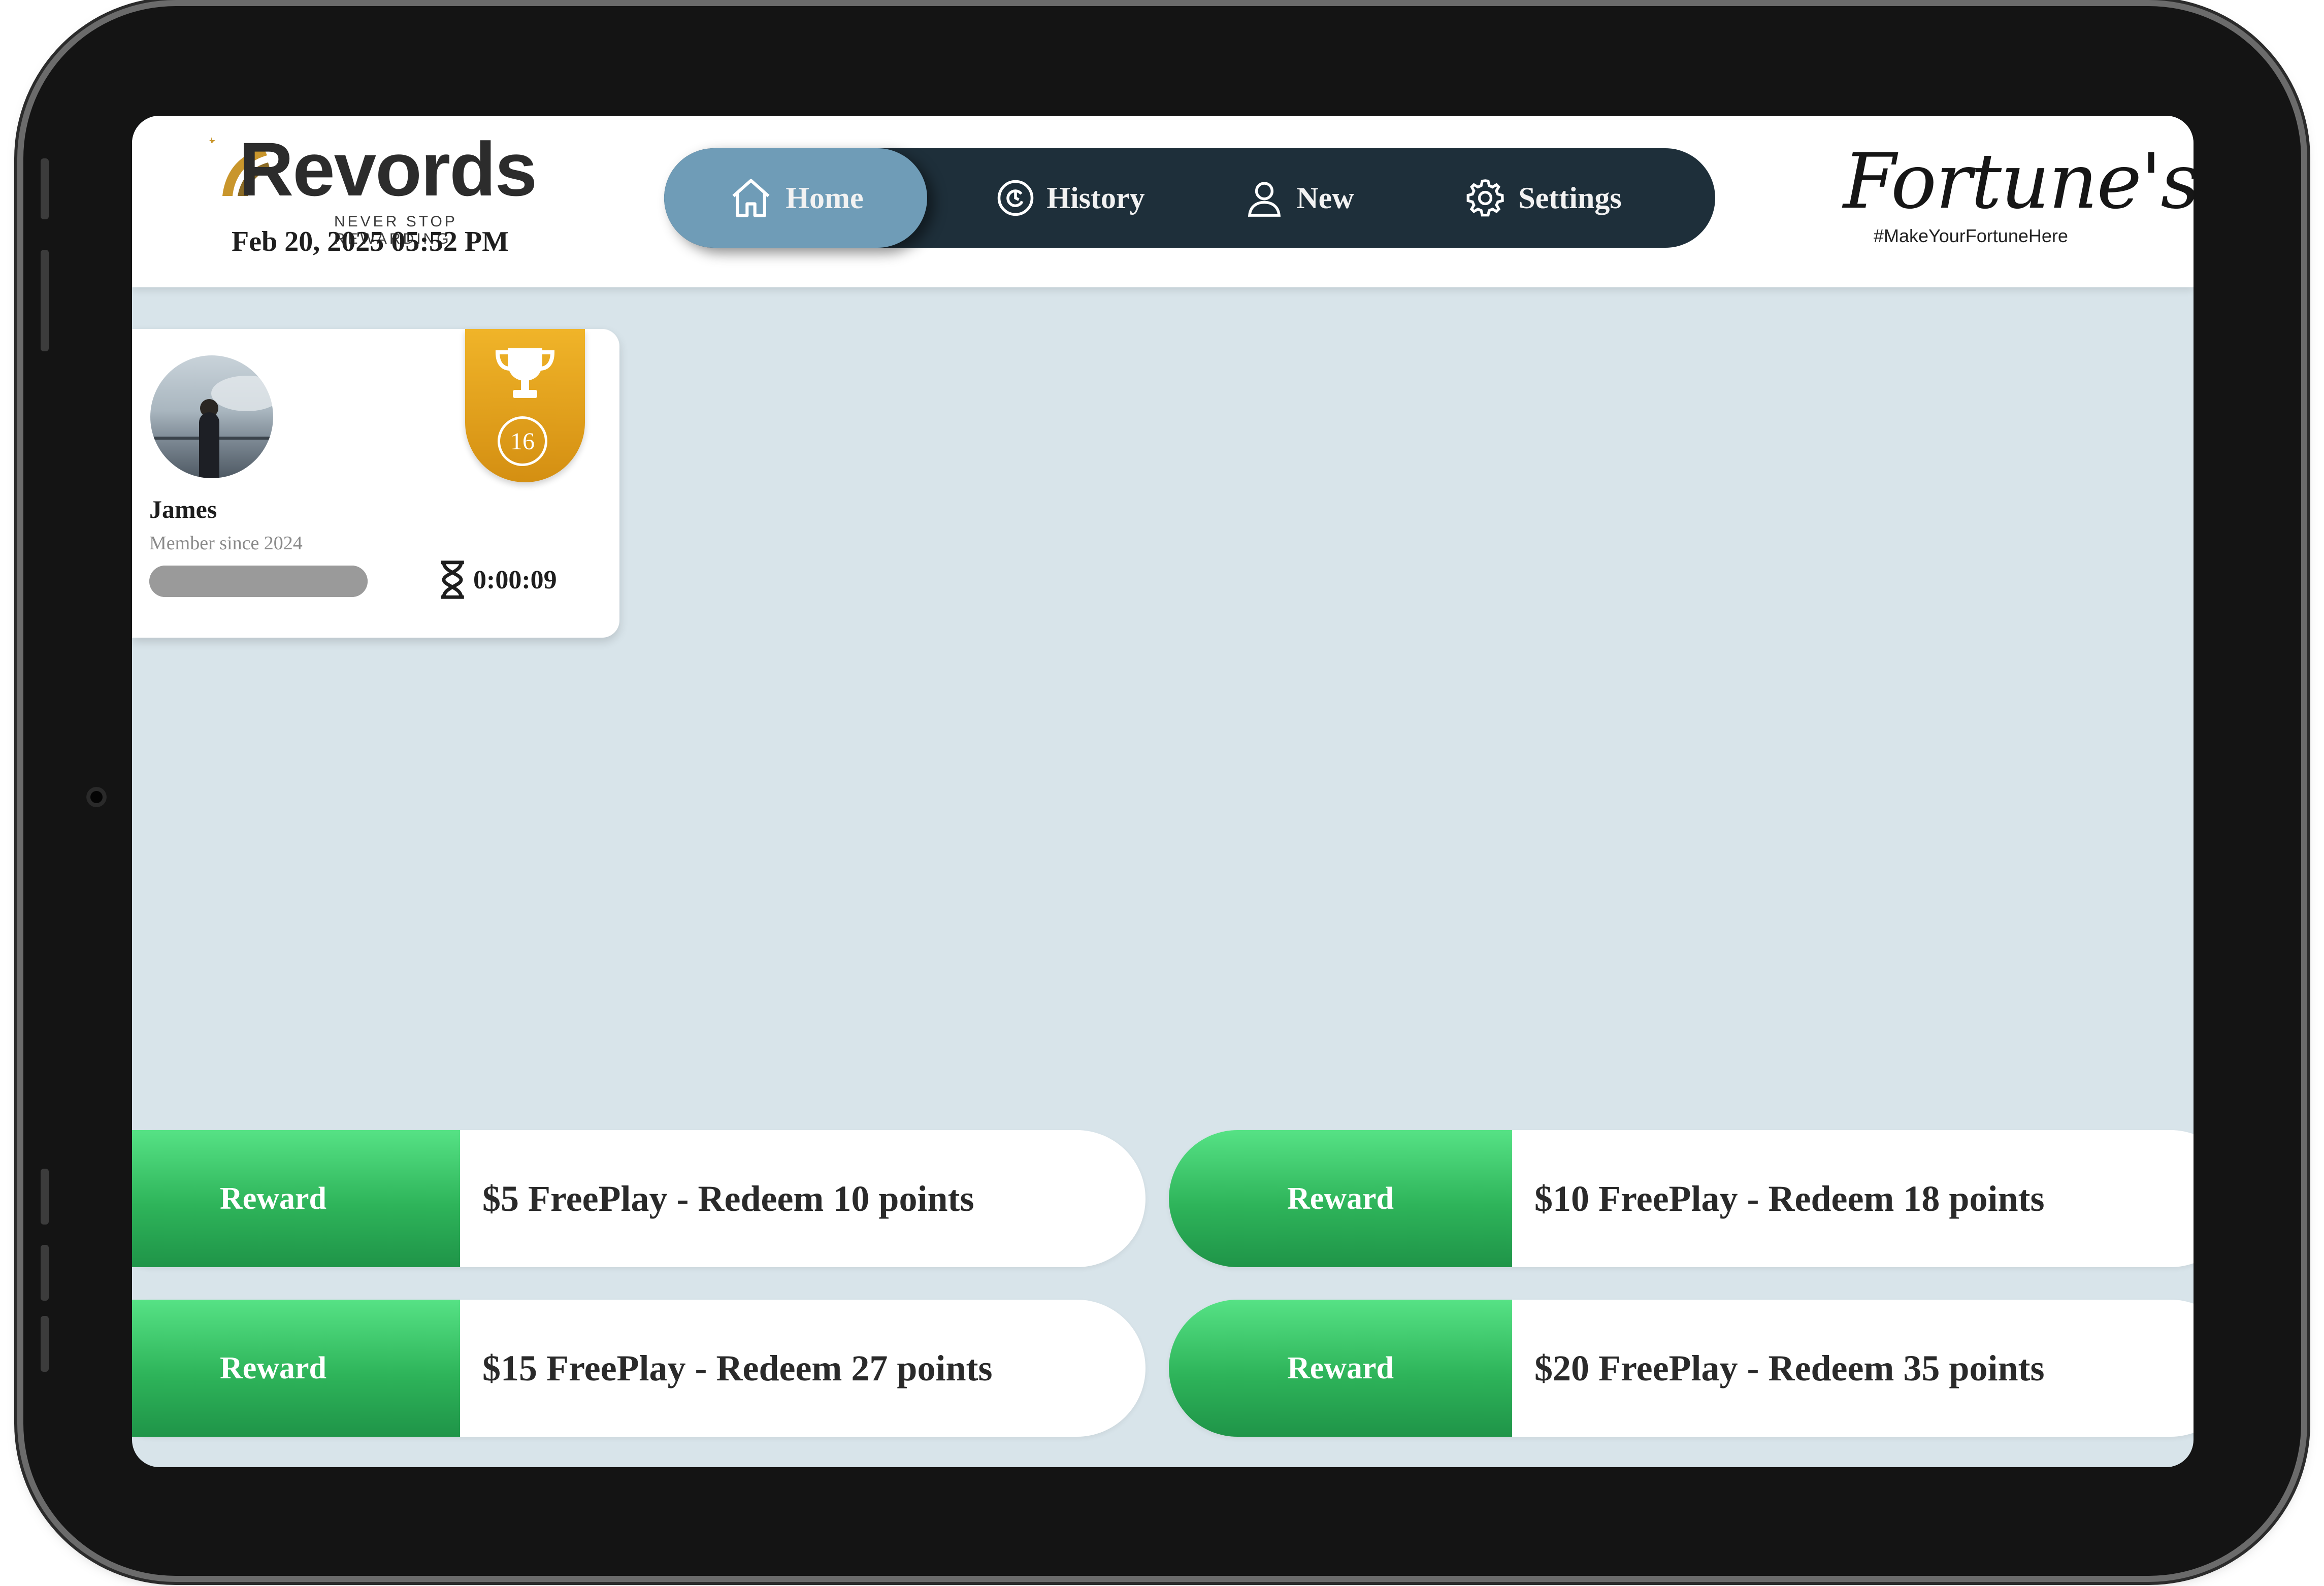 The height and width of the screenshot is (1586, 2324). Describe the element at coordinates (728, 1198) in the screenshot. I see `reward-description: $5 FreePlay - Redeem 10 points` at that location.